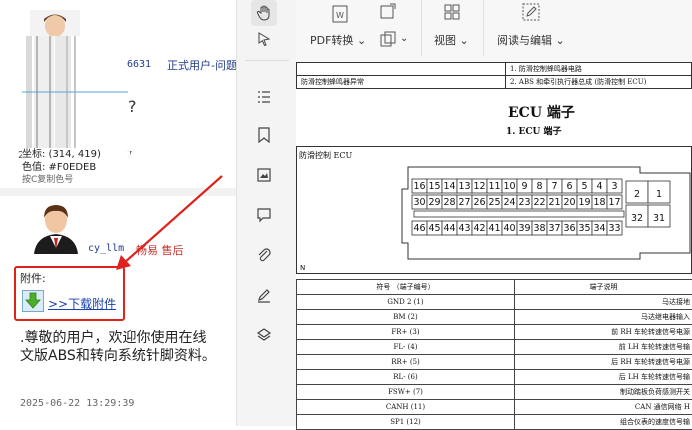 The height and width of the screenshot is (430, 692). Describe the element at coordinates (406, 407) in the screenshot. I see `signal-symbol: CANH (11)` at that location.